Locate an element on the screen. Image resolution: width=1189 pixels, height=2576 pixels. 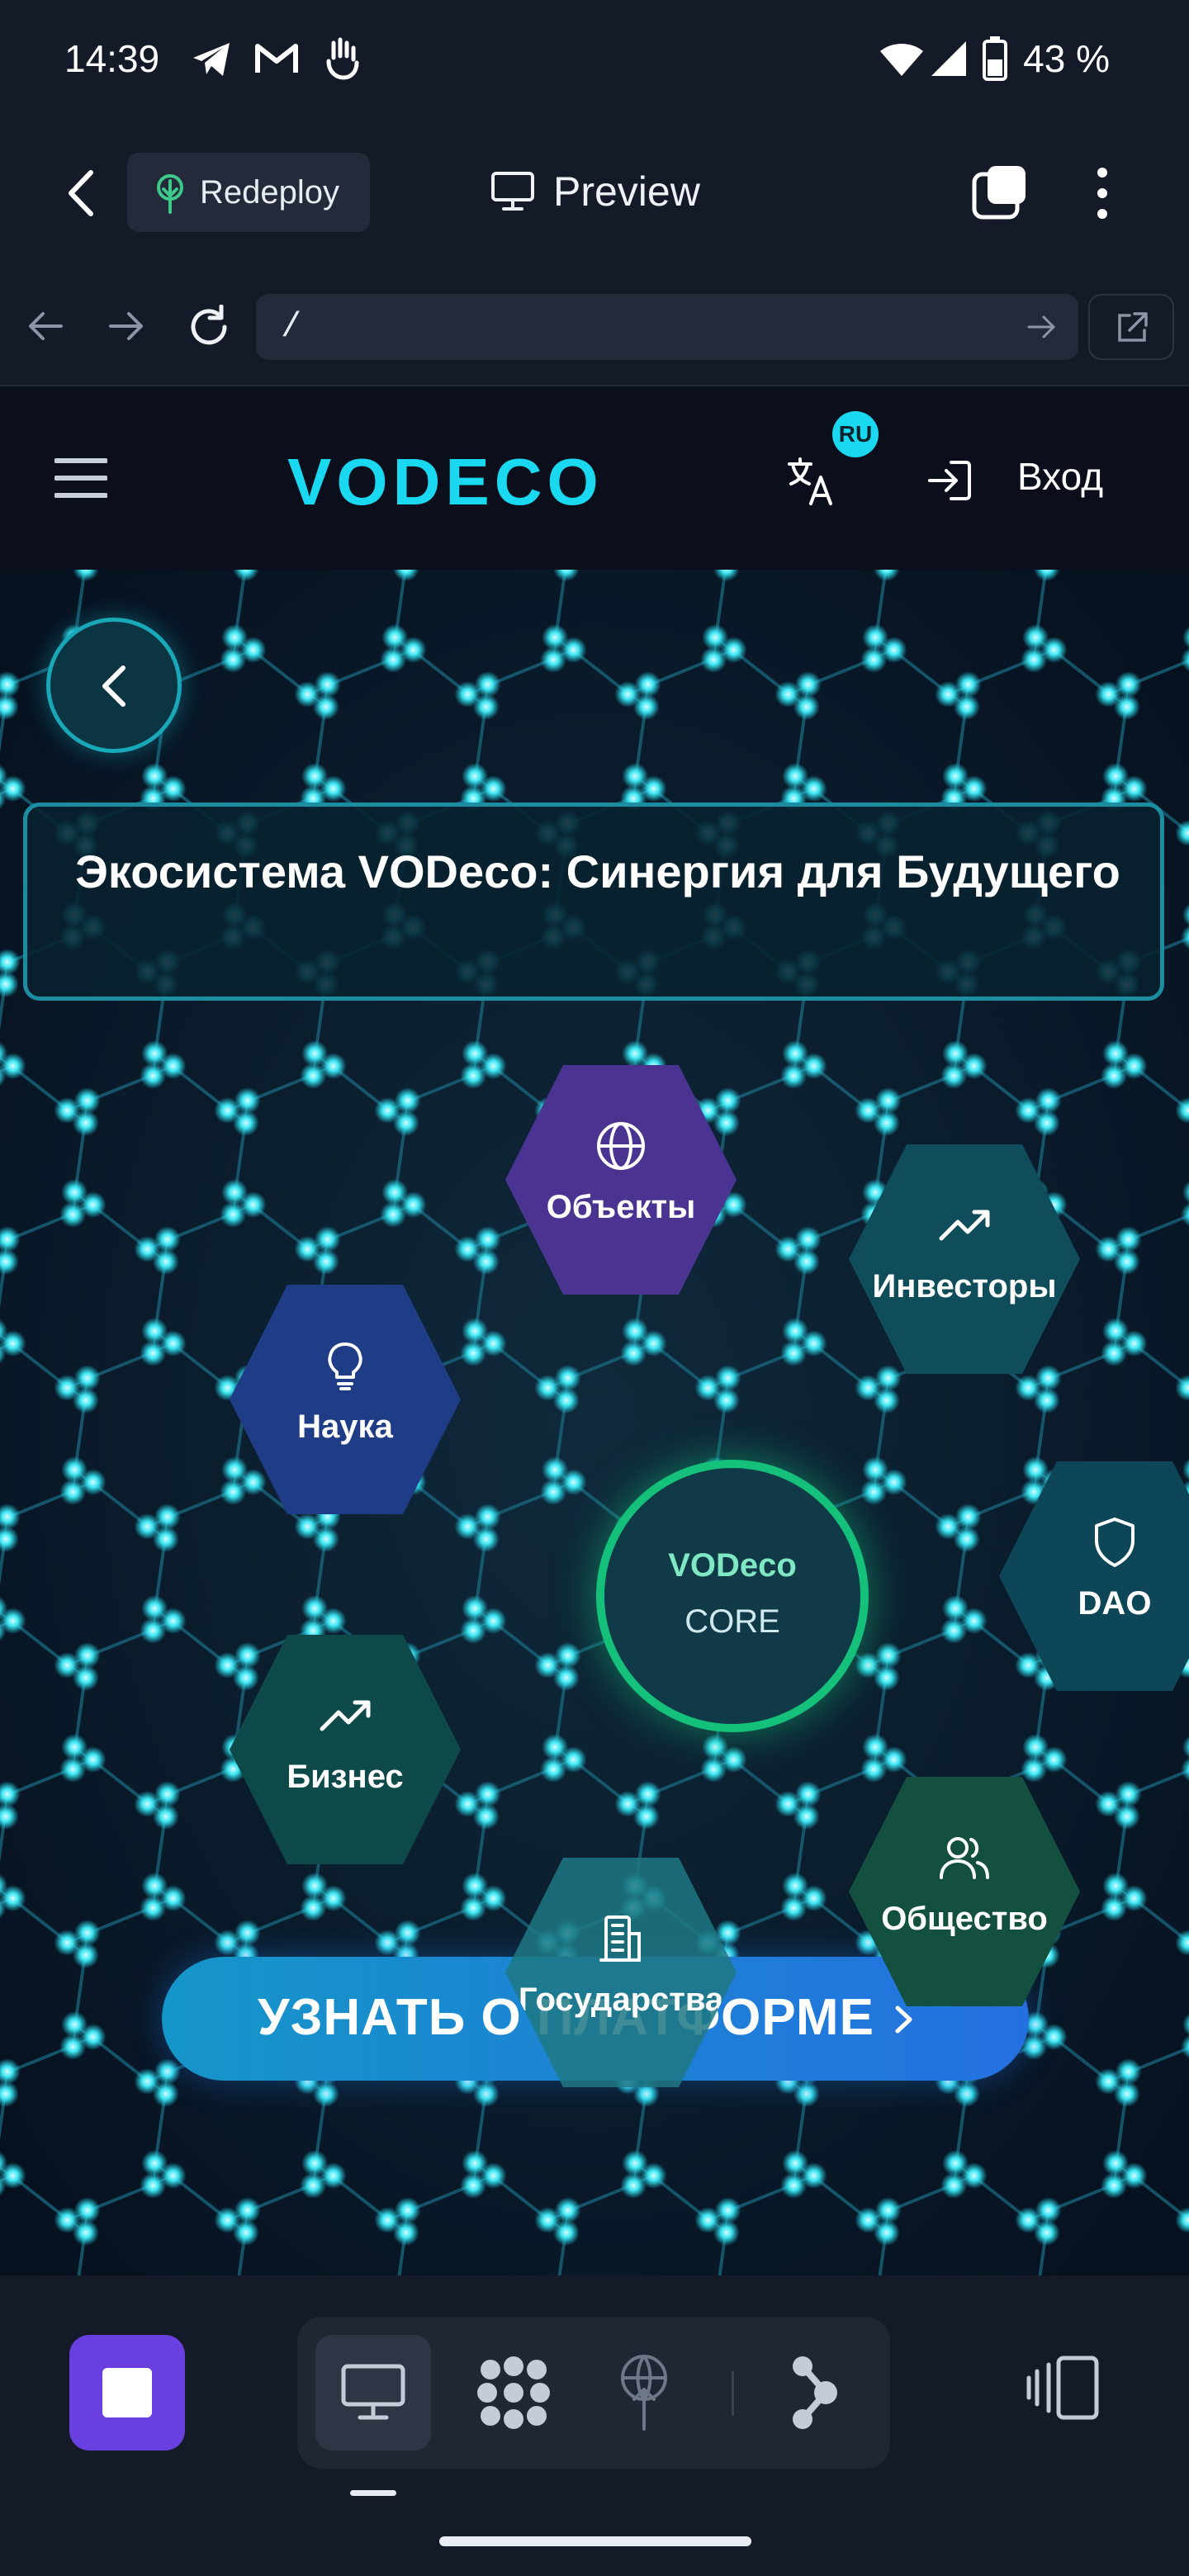
node-label: DAO is located at coordinates (1115, 1603).